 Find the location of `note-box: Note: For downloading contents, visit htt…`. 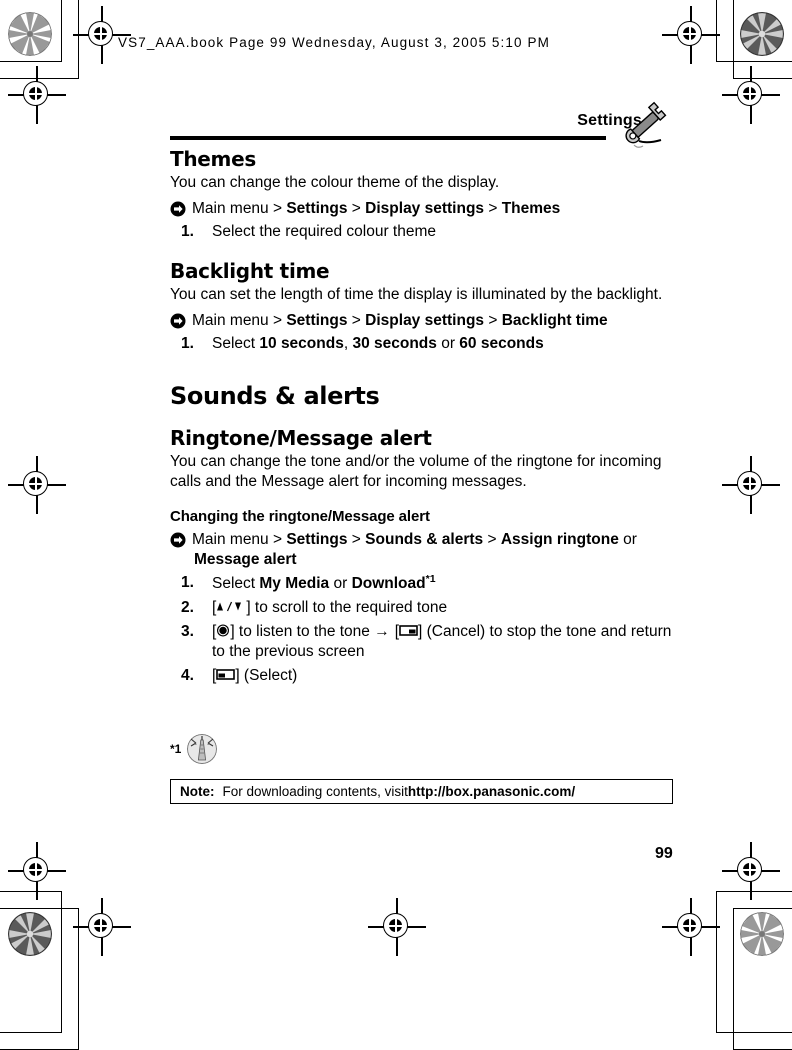

note-box: Note: For downloading contents, visit htt… is located at coordinates (421, 791).